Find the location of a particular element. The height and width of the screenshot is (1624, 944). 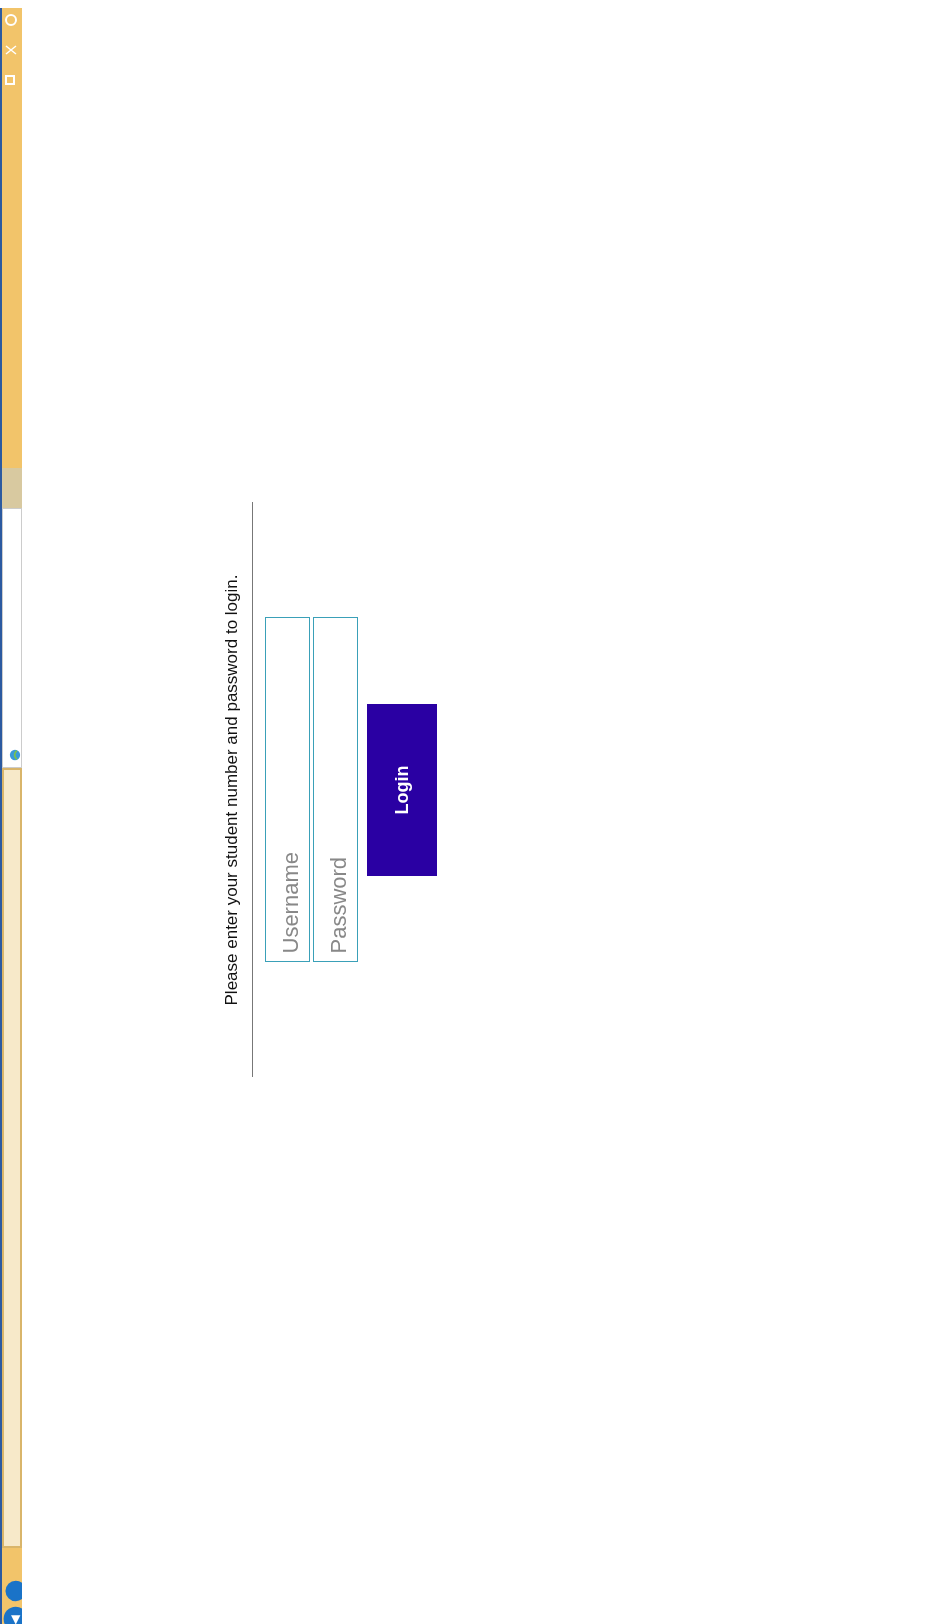

login-button: Login is located at coordinates (402, 790).